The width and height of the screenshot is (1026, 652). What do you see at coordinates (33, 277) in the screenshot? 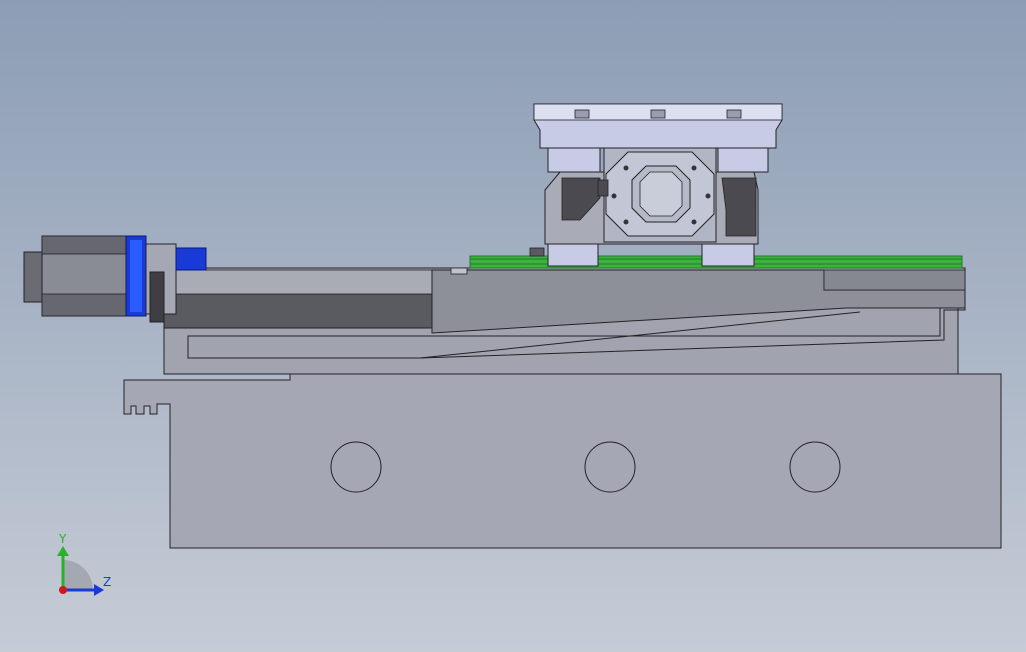
I see `motor-end-cap` at bounding box center [33, 277].